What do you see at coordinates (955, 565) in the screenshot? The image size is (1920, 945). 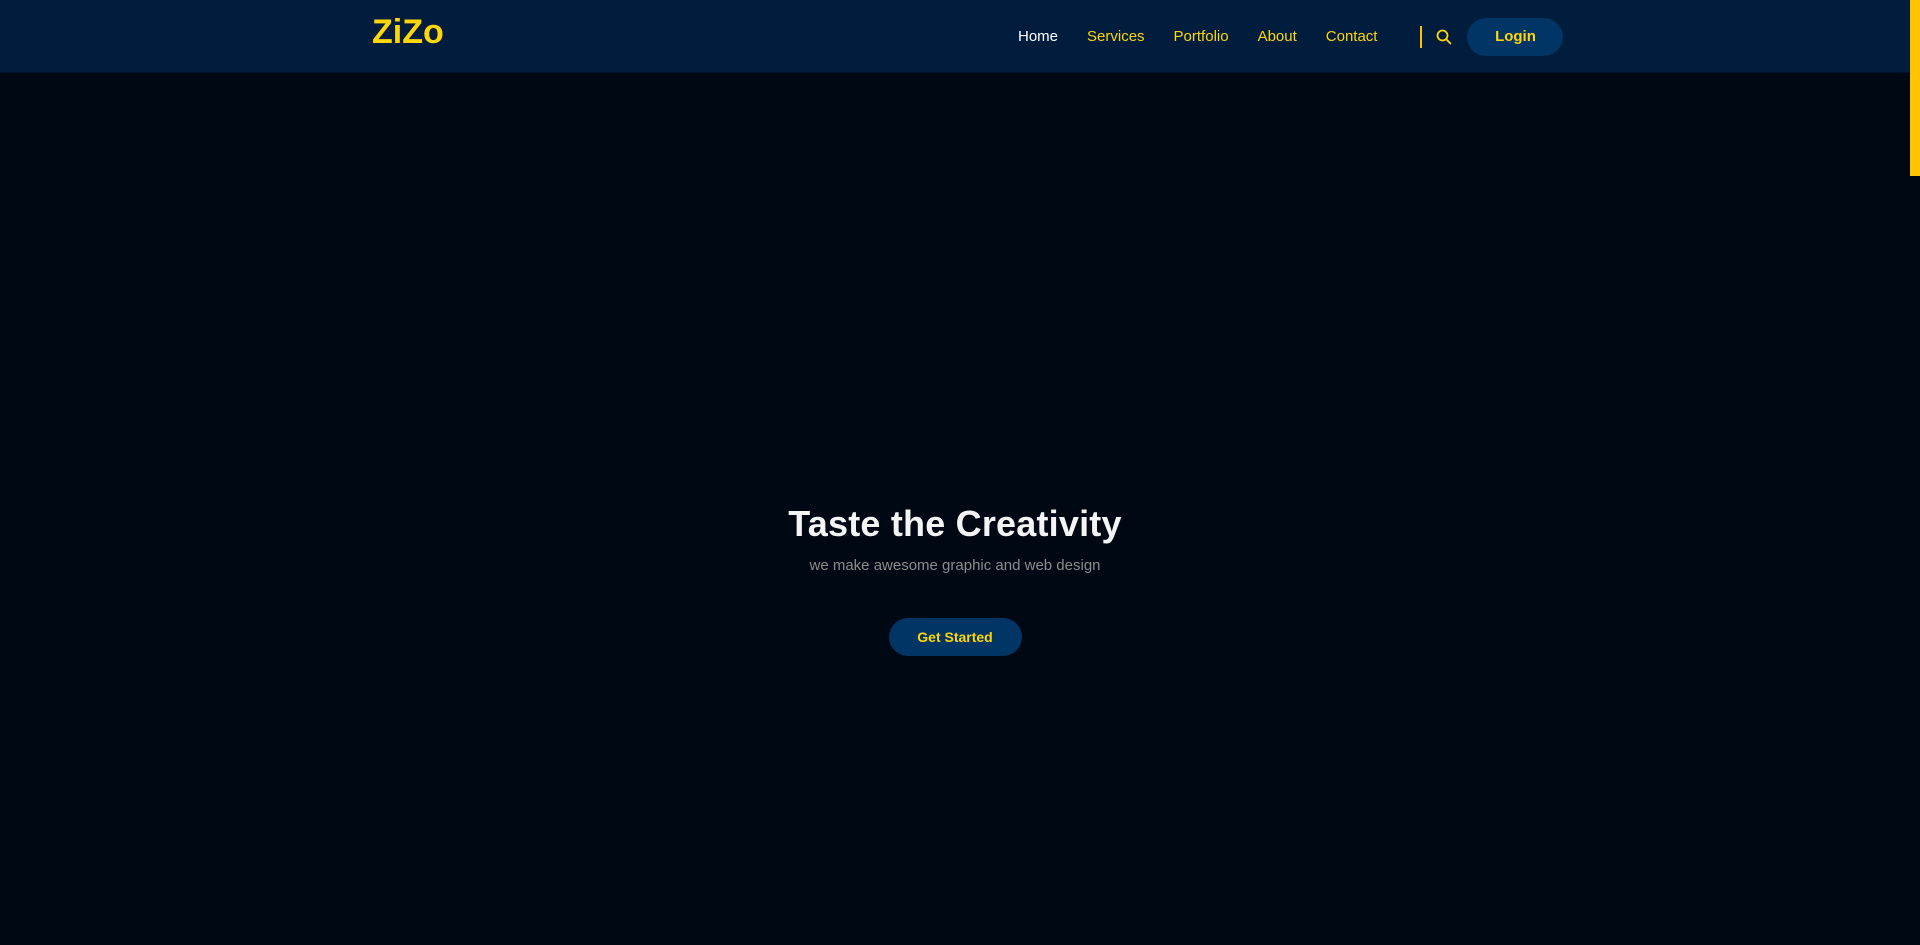 I see `hero-subtitle: we make awesome graphic and web design` at bounding box center [955, 565].